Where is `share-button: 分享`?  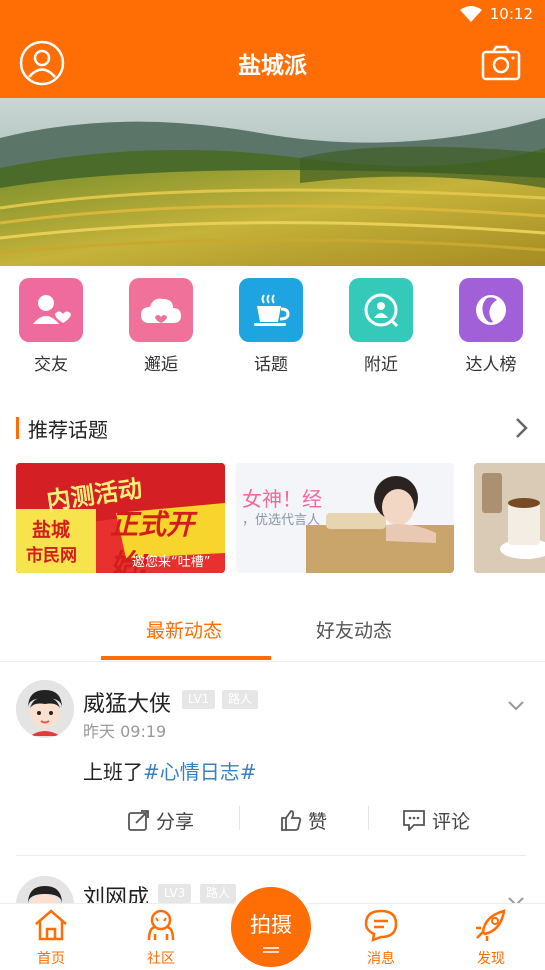
share-button: 分享 is located at coordinates (161, 820).